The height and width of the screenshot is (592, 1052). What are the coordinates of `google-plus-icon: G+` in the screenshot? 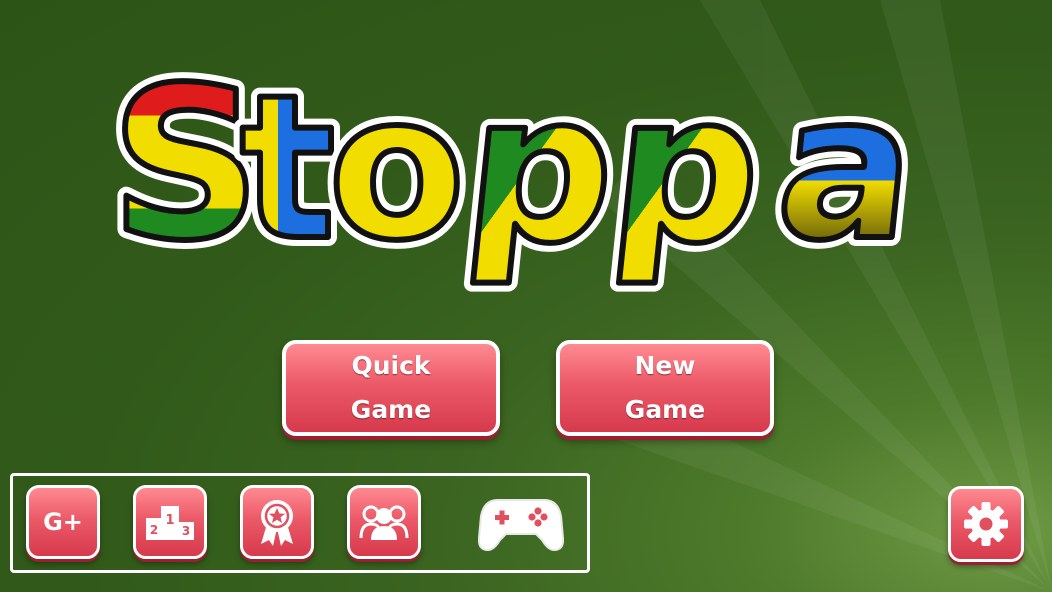 It's located at (63, 522).